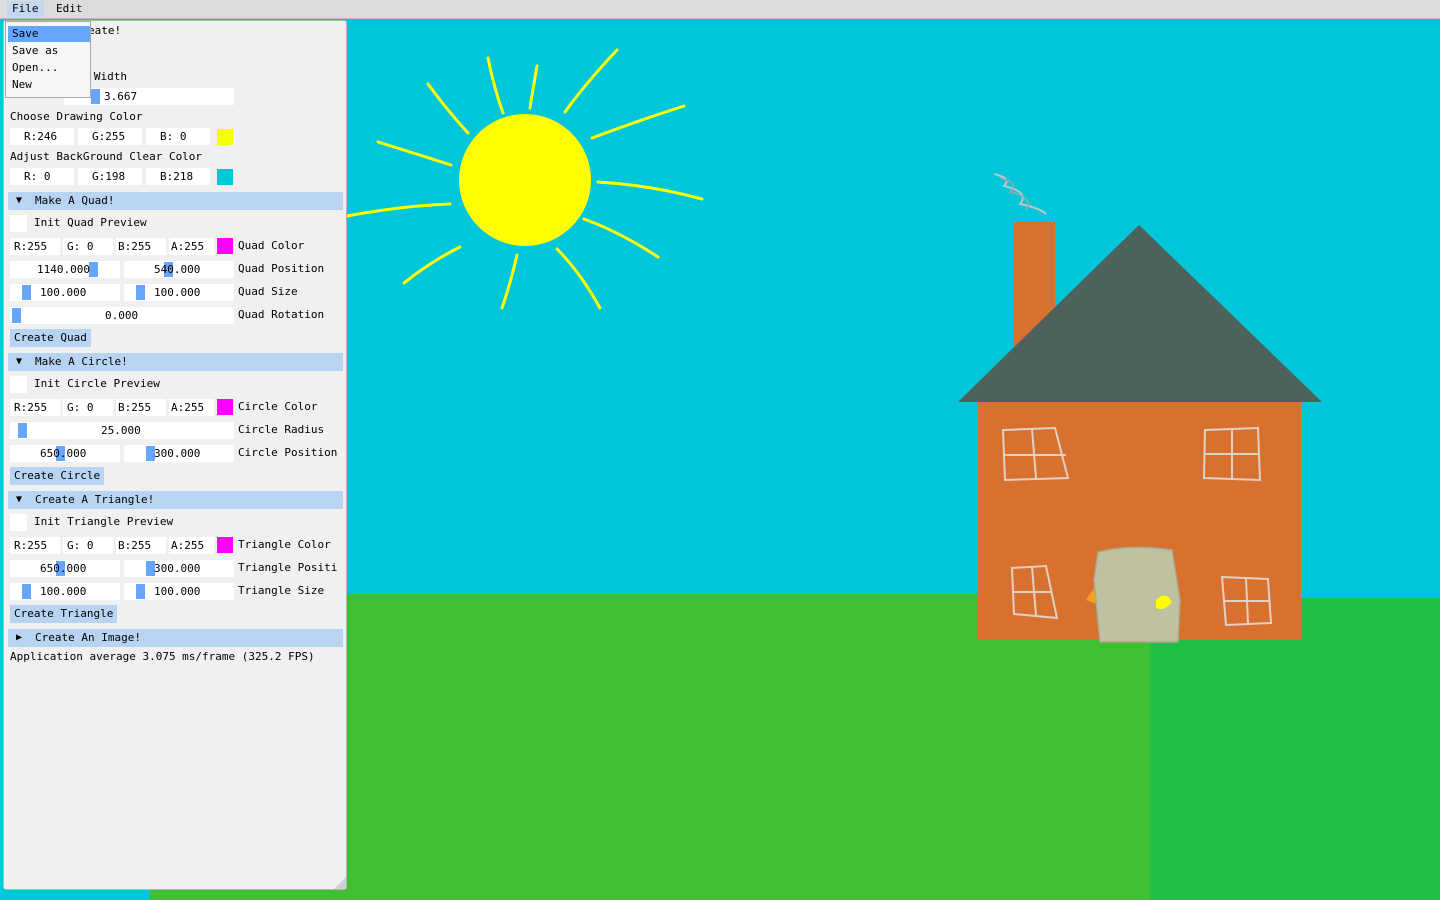  Describe the element at coordinates (75, 200) in the screenshot. I see `quad-header-label: Make A Quad!` at that location.